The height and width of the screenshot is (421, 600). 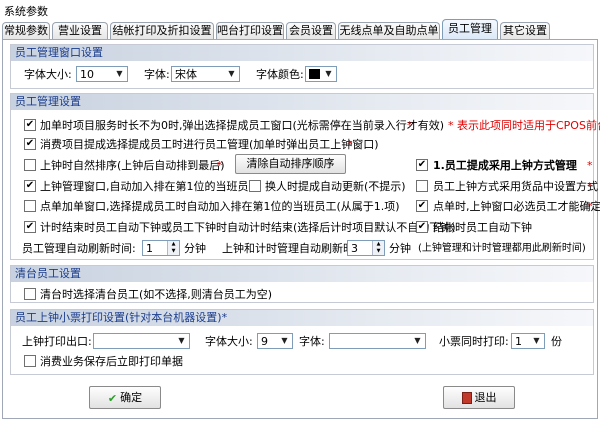 What do you see at coordinates (366, 248) in the screenshot?
I see `shift-refresh-spinner: 3 ▲ ▼` at bounding box center [366, 248].